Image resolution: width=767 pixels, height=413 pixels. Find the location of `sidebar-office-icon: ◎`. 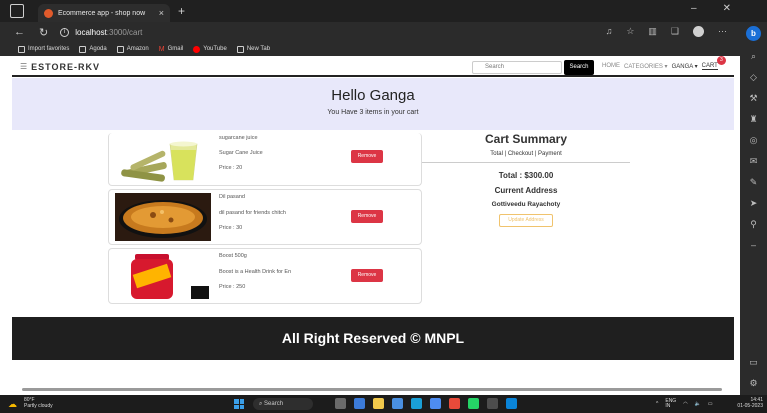

sidebar-office-icon: ◎ is located at coordinates (754, 140).